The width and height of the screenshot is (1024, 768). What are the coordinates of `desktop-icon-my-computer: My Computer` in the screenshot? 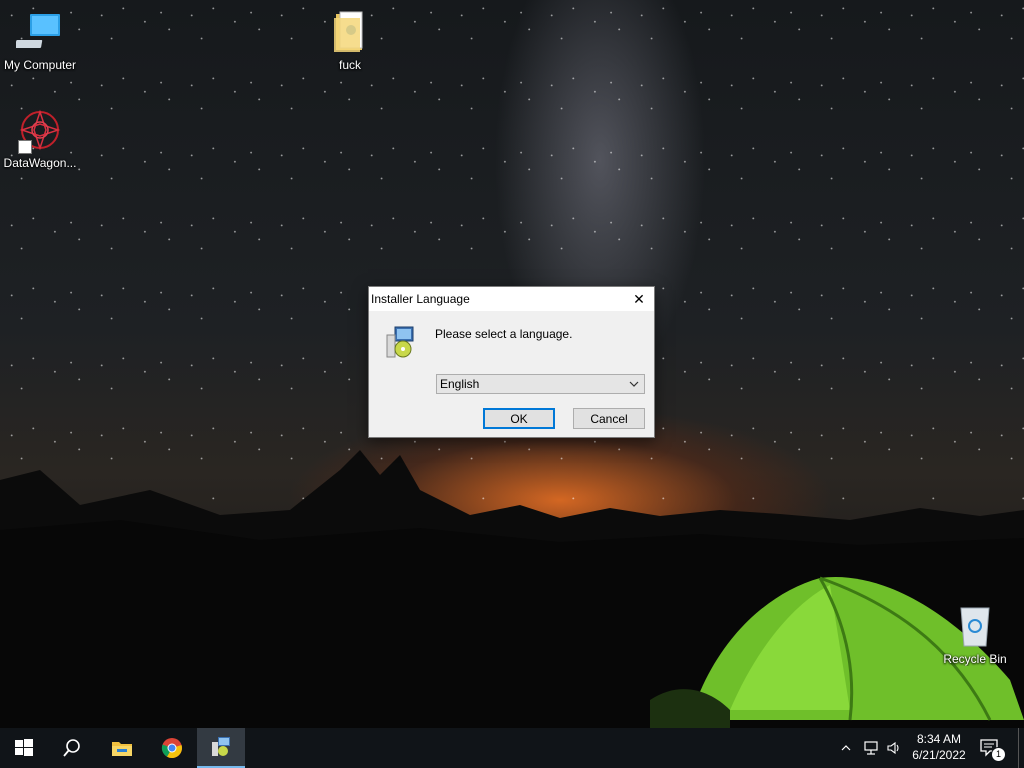 It's located at (40, 40).